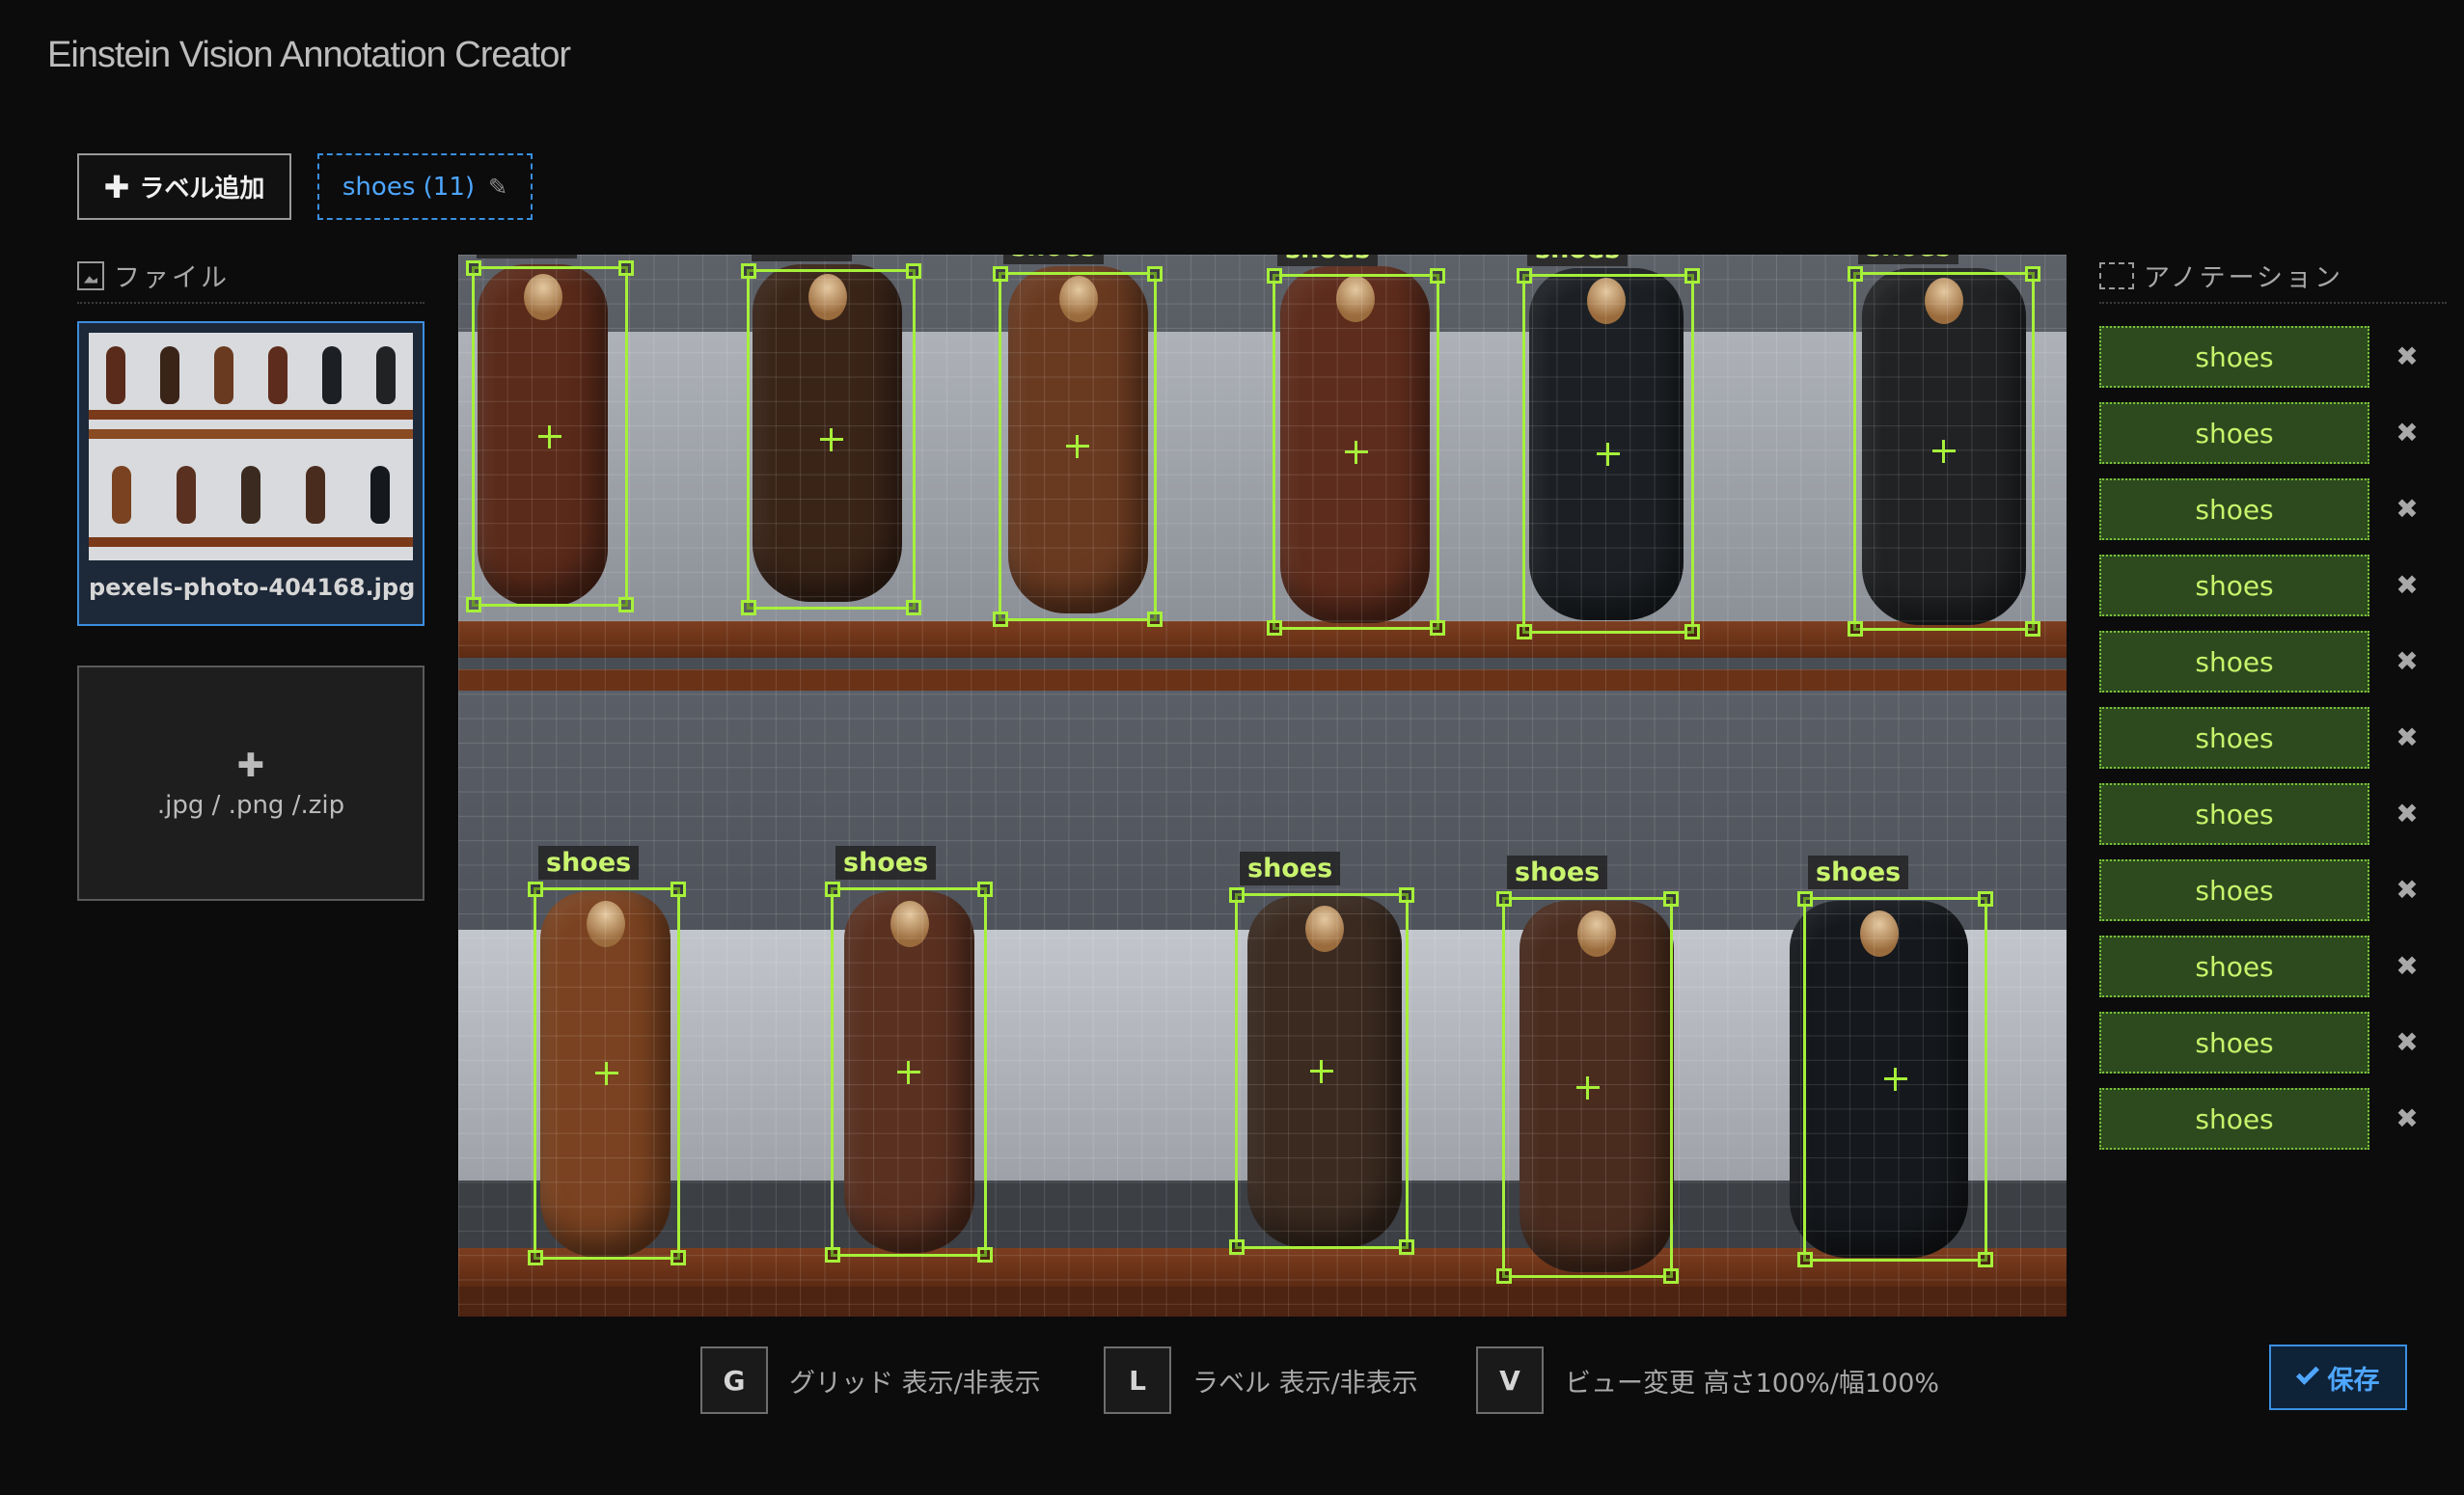  What do you see at coordinates (2116, 275) in the screenshot?
I see `bounding-box-icon` at bounding box center [2116, 275].